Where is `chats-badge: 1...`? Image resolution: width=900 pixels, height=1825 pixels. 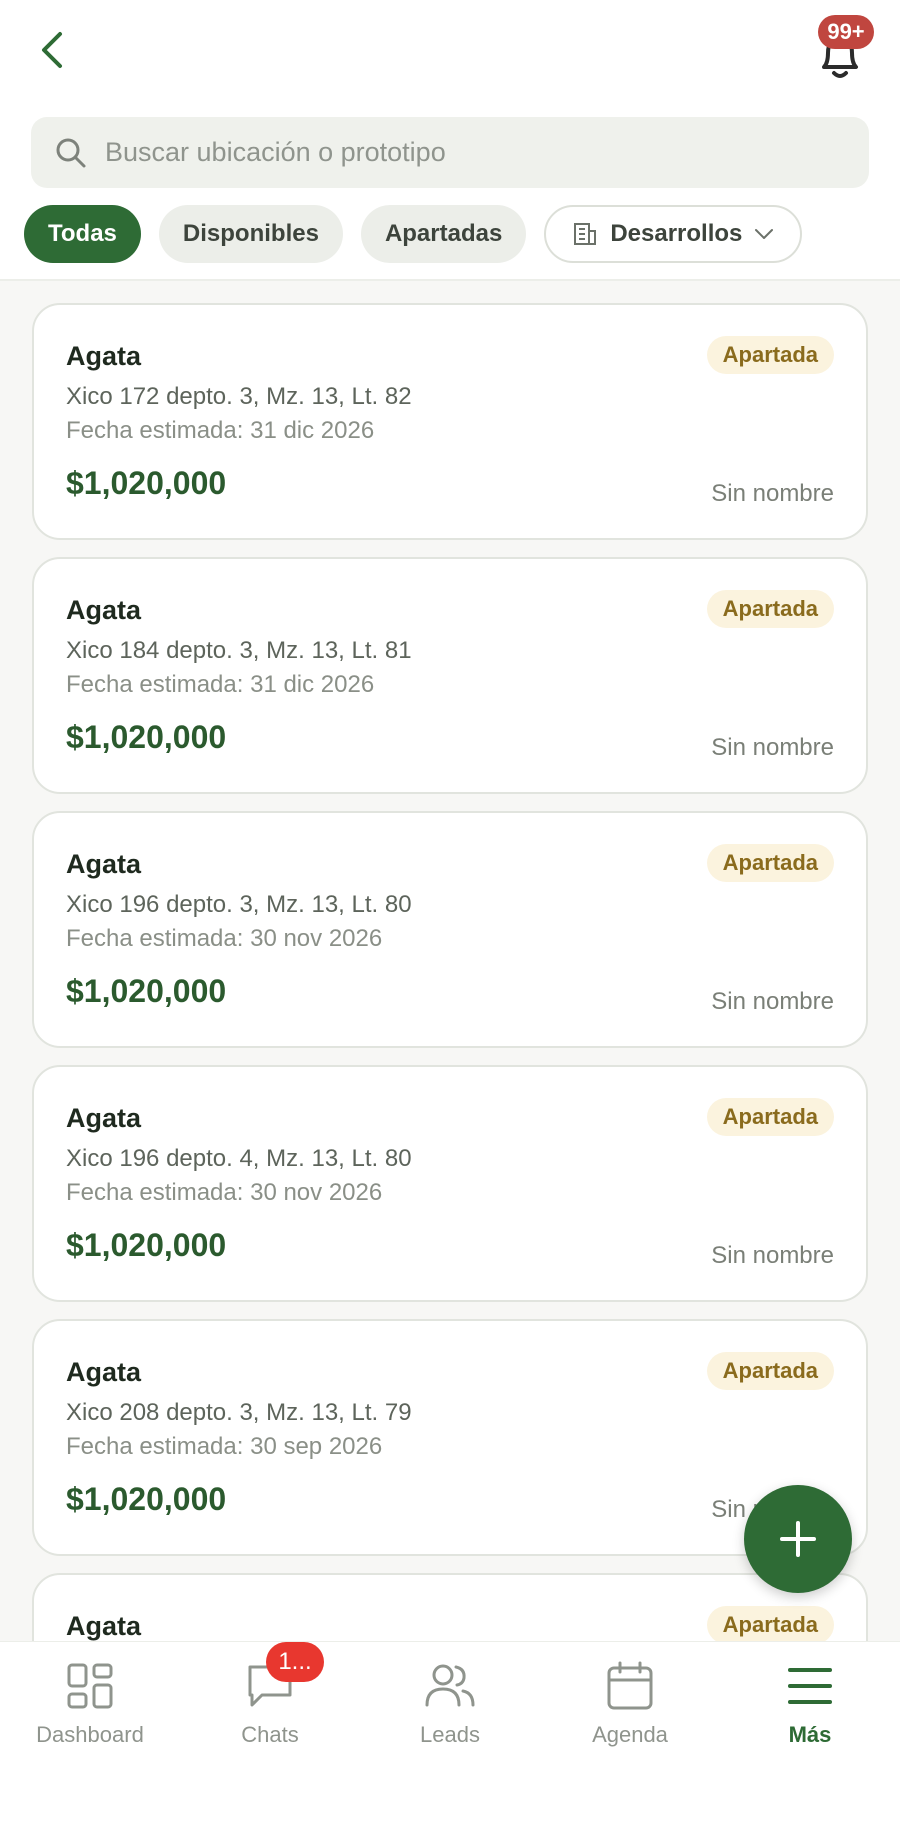
chats-badge: 1... is located at coordinates (295, 1662).